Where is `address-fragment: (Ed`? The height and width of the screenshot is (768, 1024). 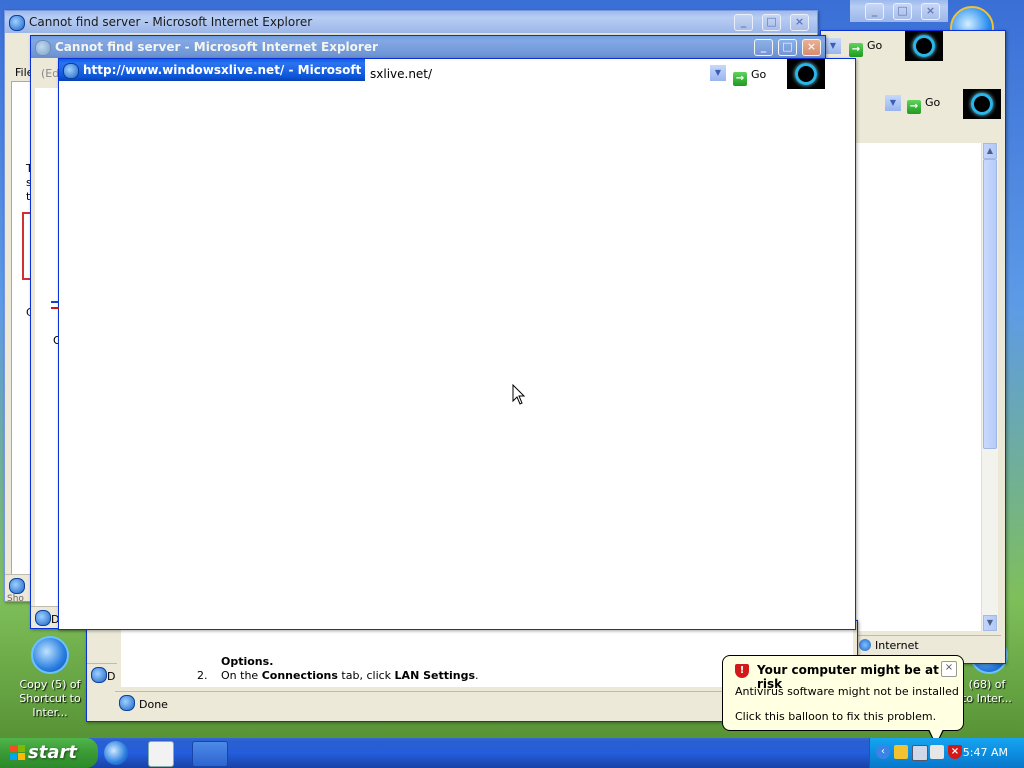
address-fragment: (Ed is located at coordinates (50, 73).